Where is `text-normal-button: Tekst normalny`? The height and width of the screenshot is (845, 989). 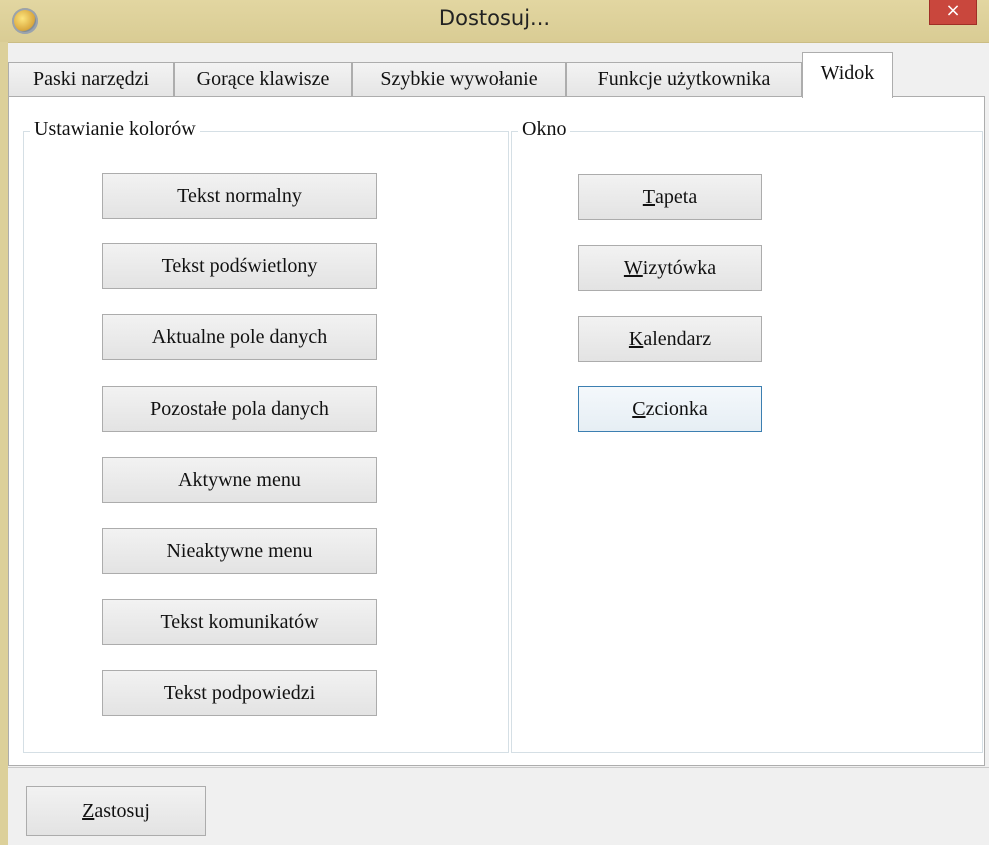
text-normal-button: Tekst normalny is located at coordinates (239, 196).